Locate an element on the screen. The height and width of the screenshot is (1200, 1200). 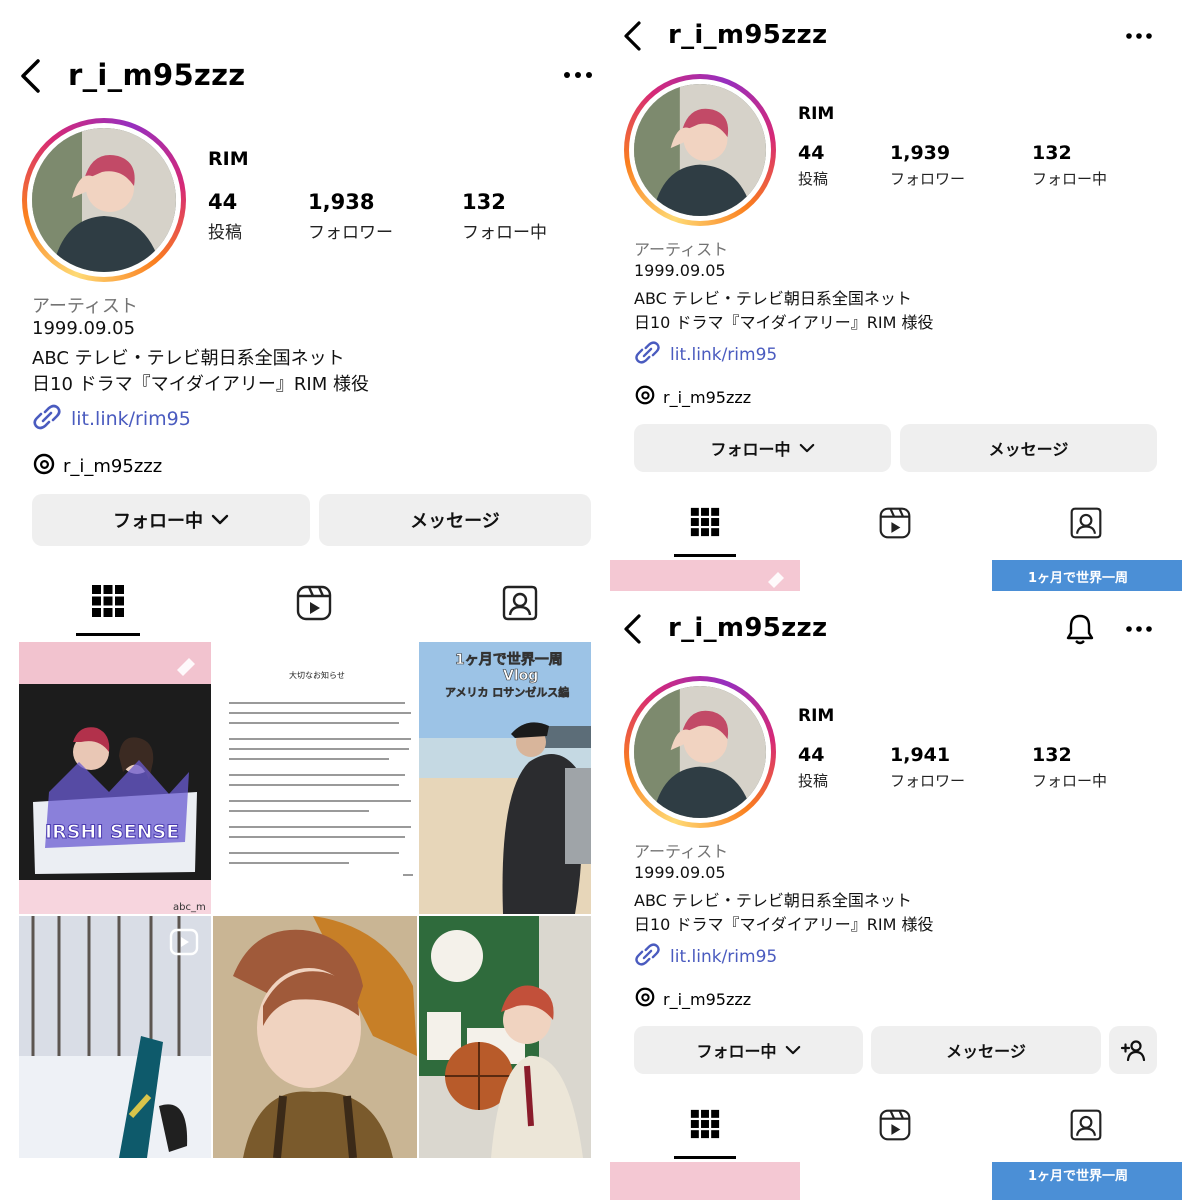
tagged-icon is located at coordinates (1086, 1125).